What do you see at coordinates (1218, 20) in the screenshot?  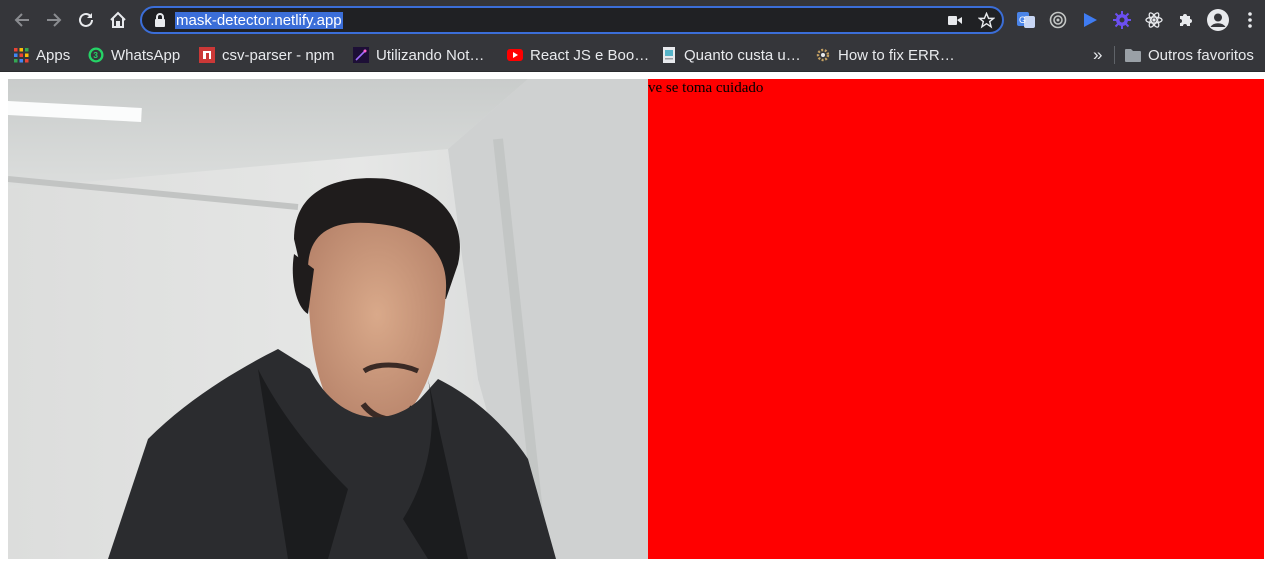 I see `profile-avatar-icon` at bounding box center [1218, 20].